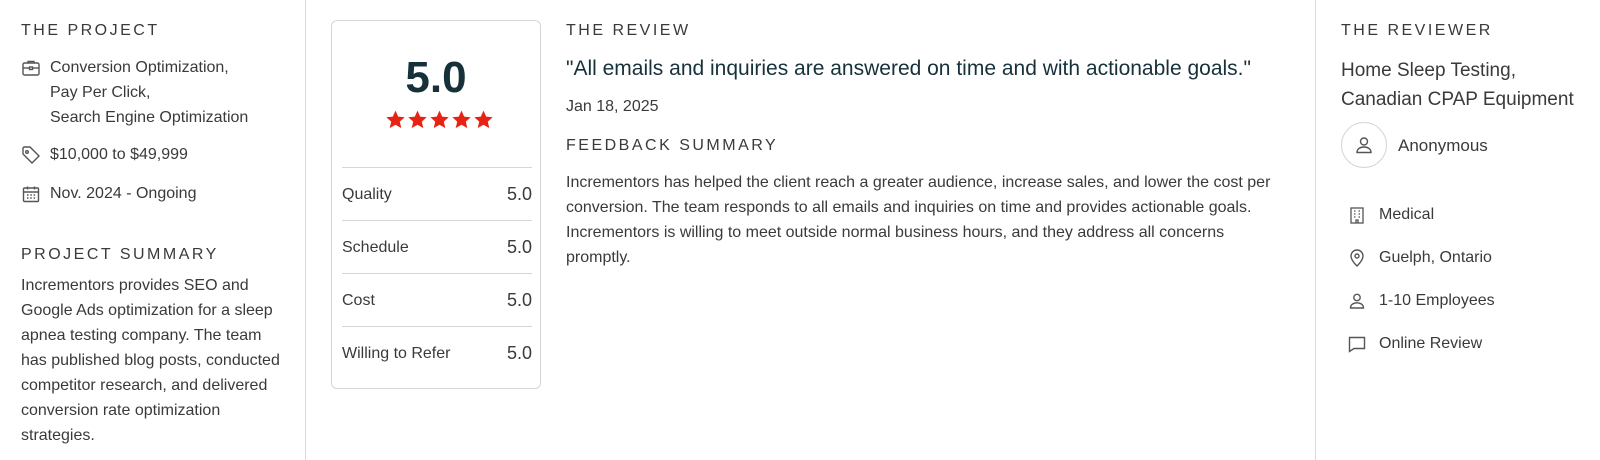  Describe the element at coordinates (436, 77) in the screenshot. I see `overall-rating: 5.0` at that location.